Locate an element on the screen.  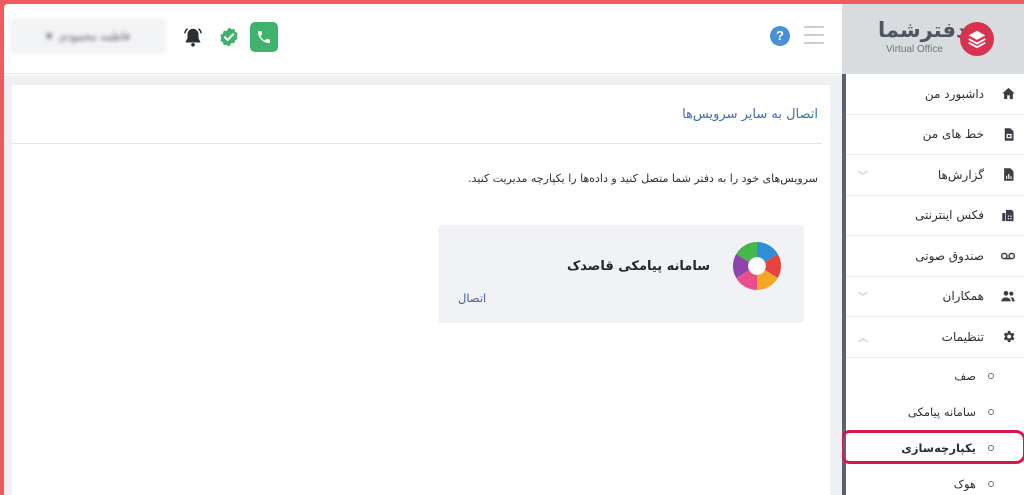
brand-logo-icon is located at coordinates (977, 39).